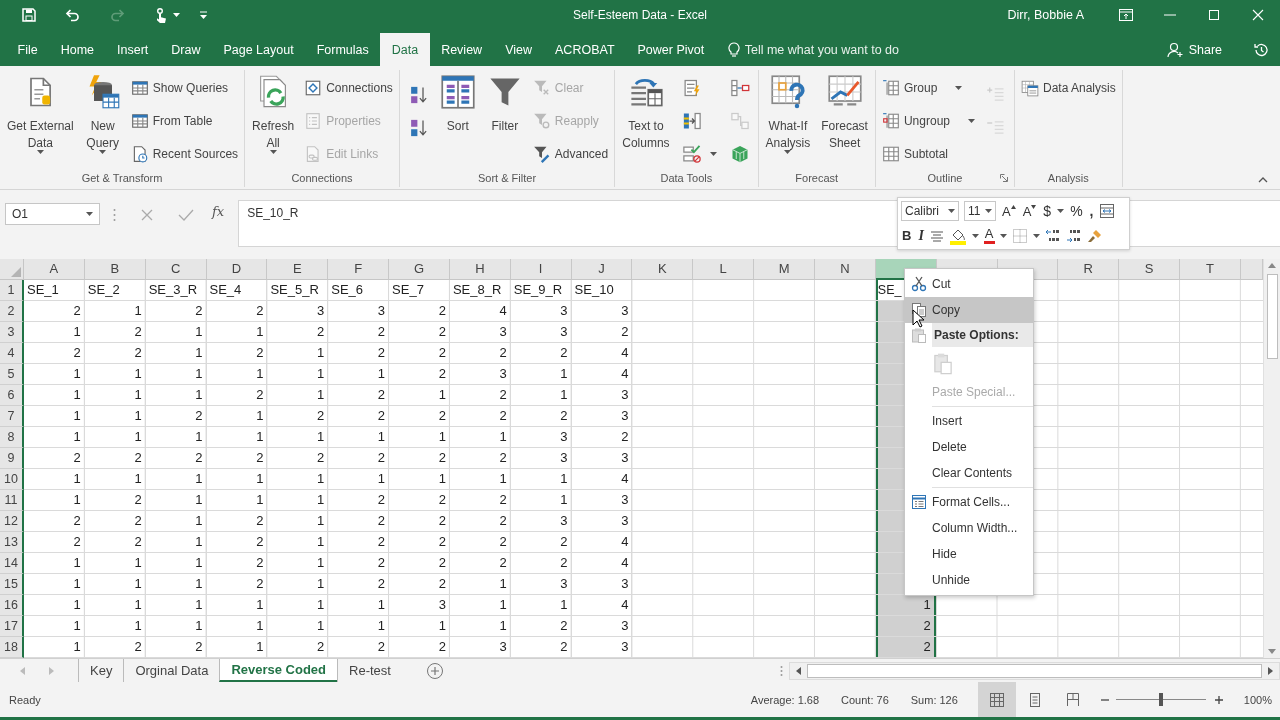  I want to click on name-box: O1, so click(52, 214).